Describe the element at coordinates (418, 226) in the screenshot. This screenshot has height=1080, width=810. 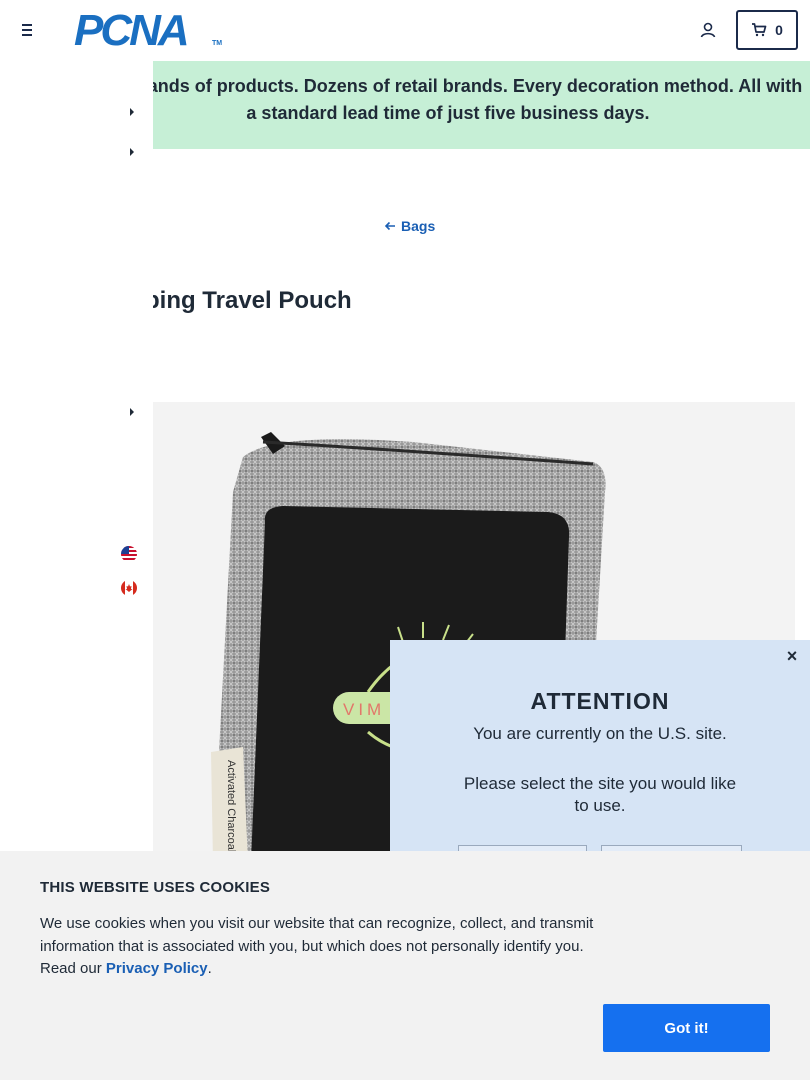
I see `breadcrumb-label: Bags` at that location.